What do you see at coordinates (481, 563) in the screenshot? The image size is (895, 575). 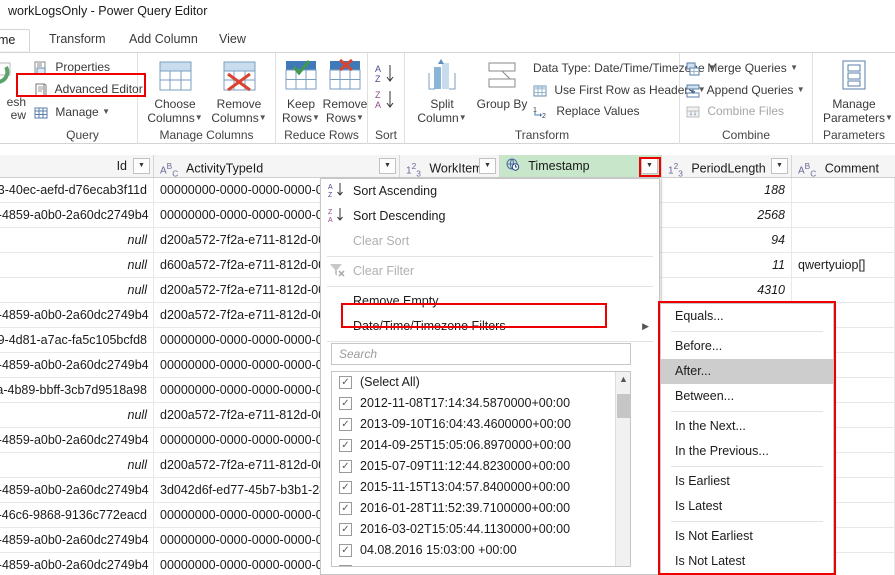 I see `filter-value-item: ✓ 04.08.2016 15:53:00 +00:00` at bounding box center [481, 563].